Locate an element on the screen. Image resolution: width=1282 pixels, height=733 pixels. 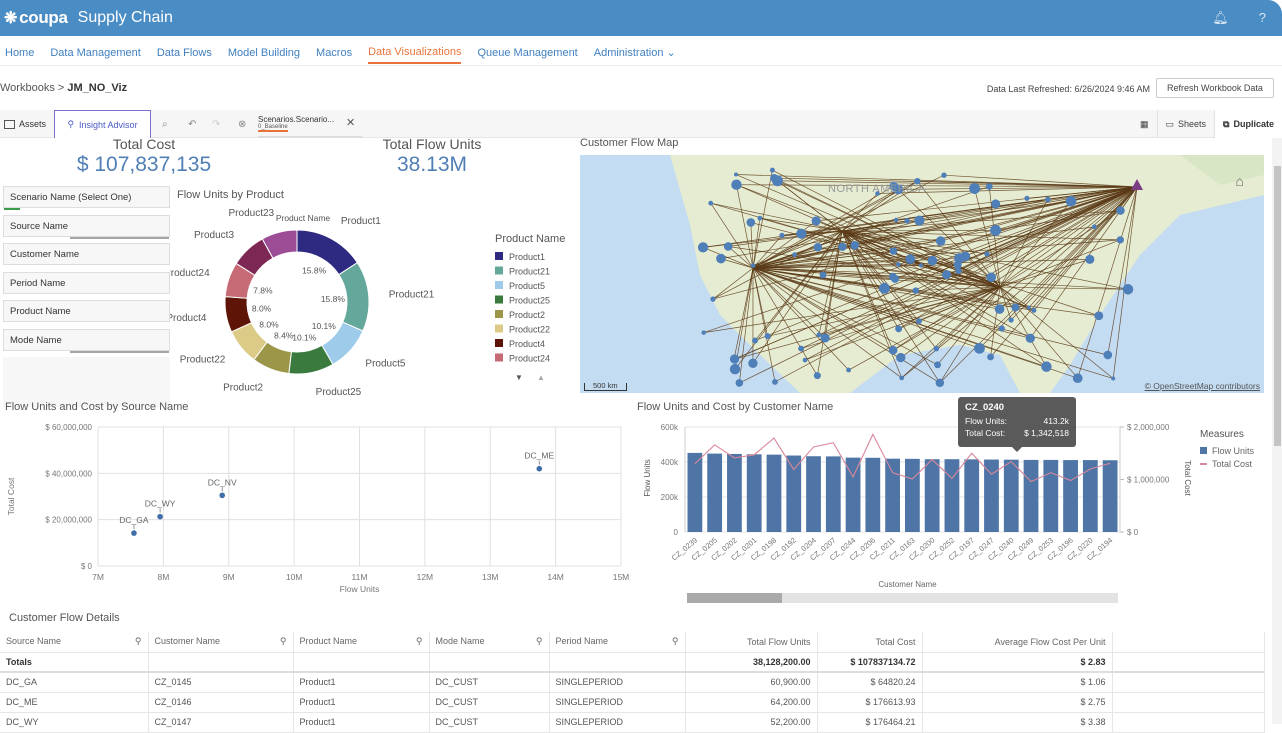
nav-model-building: Model Building is located at coordinates (264, 53).